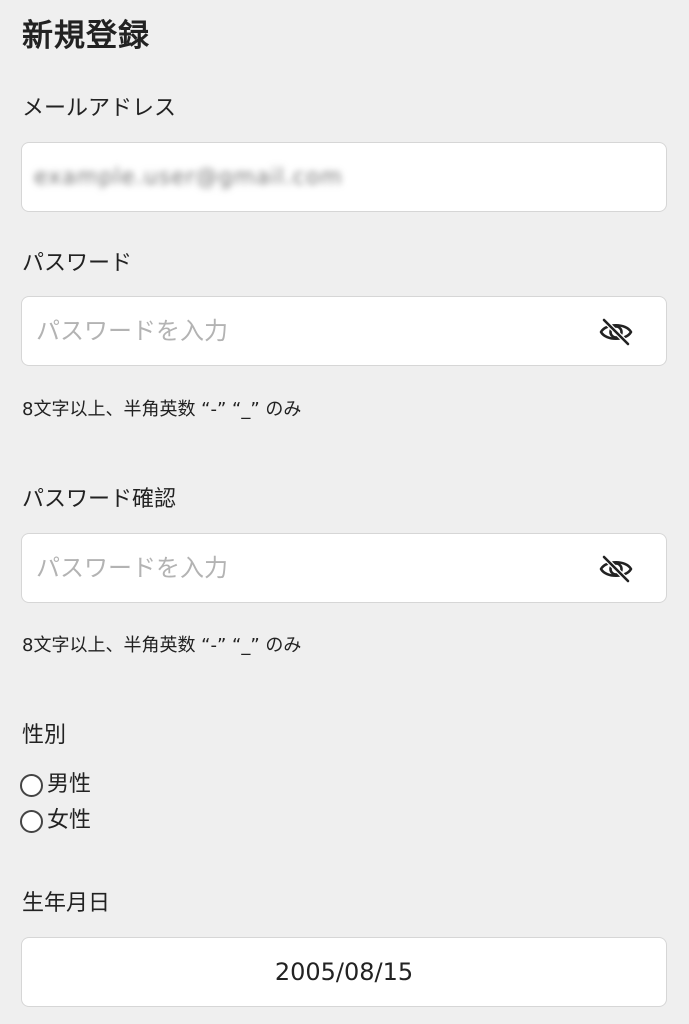 The height and width of the screenshot is (1024, 689). Describe the element at coordinates (162, 645) in the screenshot. I see `password-confirm-hint: 8文字以上、半角英数 “-” “_” のみ` at that location.